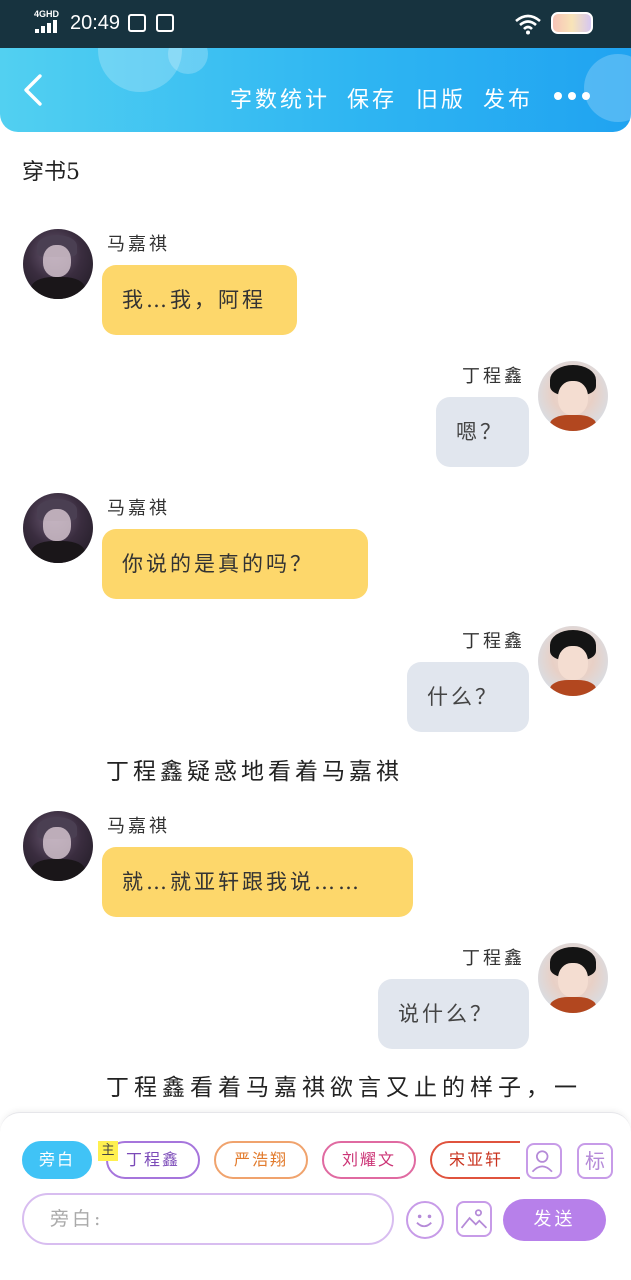  What do you see at coordinates (468, 697) in the screenshot?
I see `message-bubble: 什么？` at bounding box center [468, 697].